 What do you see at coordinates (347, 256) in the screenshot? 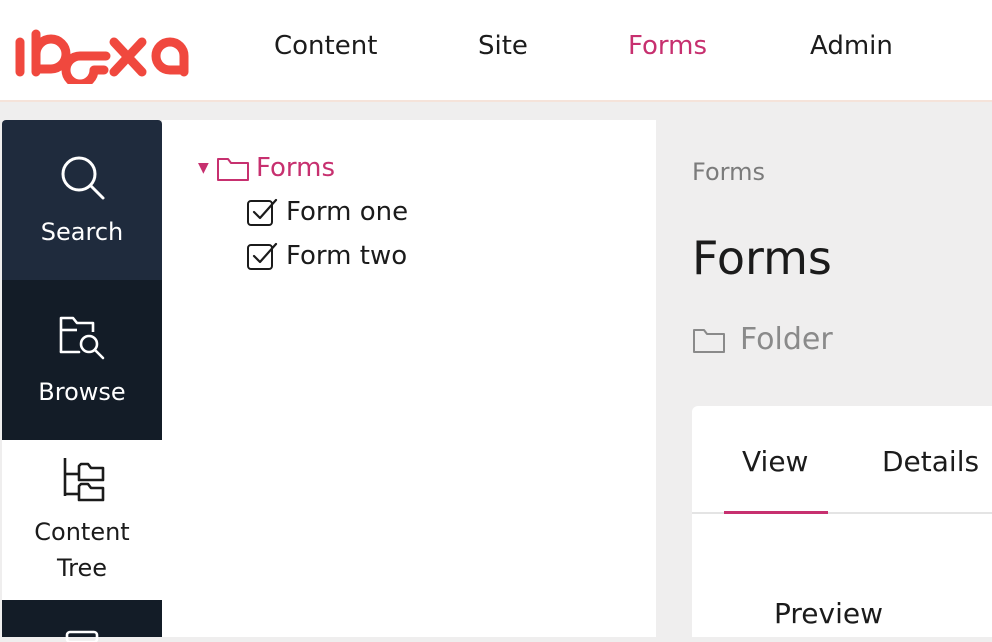
I see `tree-node-label: Form two` at bounding box center [347, 256].